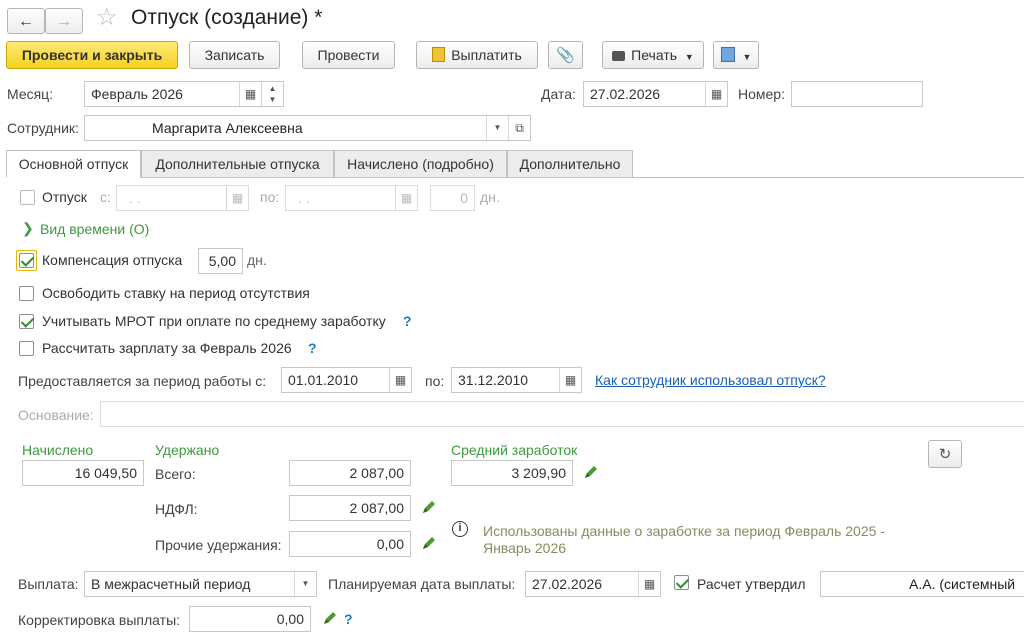 The image size is (1024, 639). What do you see at coordinates (710, 380) in the screenshot?
I see `vacation-usage-link: Как сотрудник использовал отпуск?` at bounding box center [710, 380].